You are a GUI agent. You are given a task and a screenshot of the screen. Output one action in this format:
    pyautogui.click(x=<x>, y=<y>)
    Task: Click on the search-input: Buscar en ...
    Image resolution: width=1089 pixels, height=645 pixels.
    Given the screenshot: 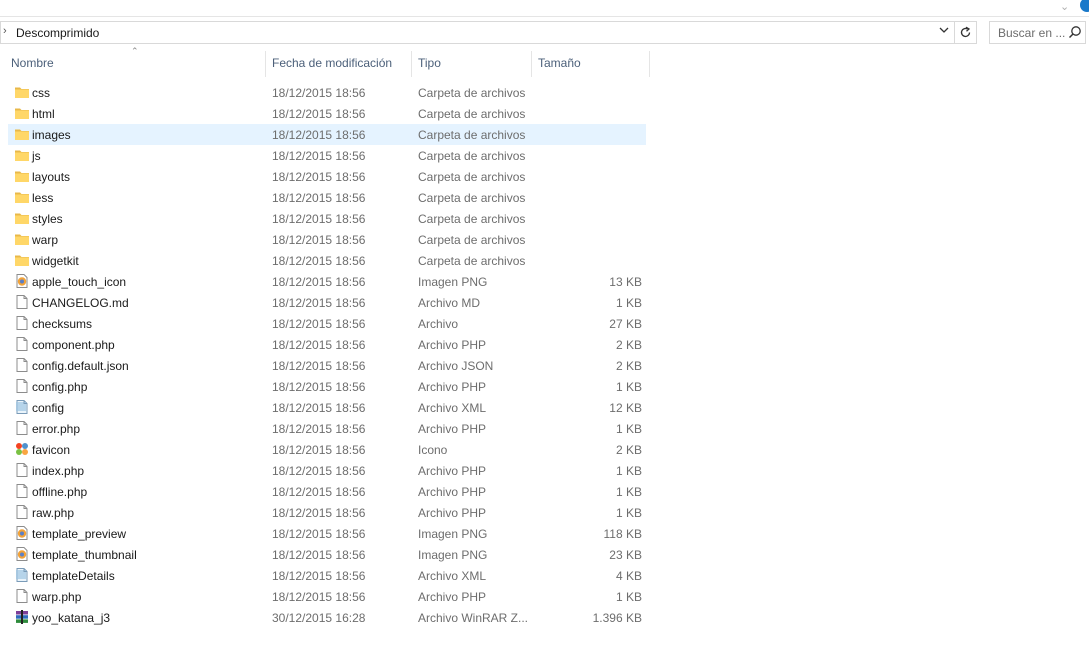 What is the action you would take?
    pyautogui.click(x=1037, y=32)
    